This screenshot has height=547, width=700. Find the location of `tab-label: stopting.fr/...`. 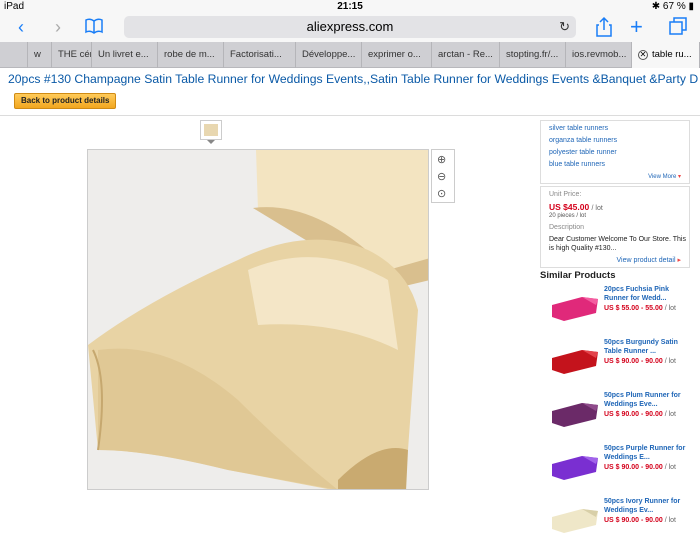

tab-label: stopting.fr/... is located at coordinates (532, 54).